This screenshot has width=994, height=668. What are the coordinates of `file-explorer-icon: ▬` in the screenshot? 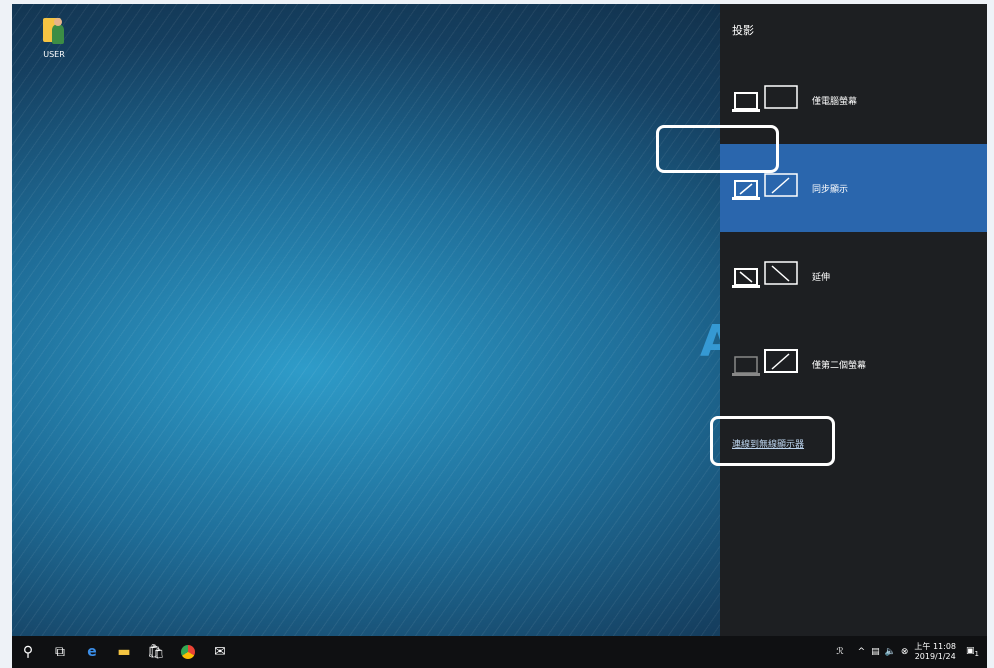 It's located at (124, 652).